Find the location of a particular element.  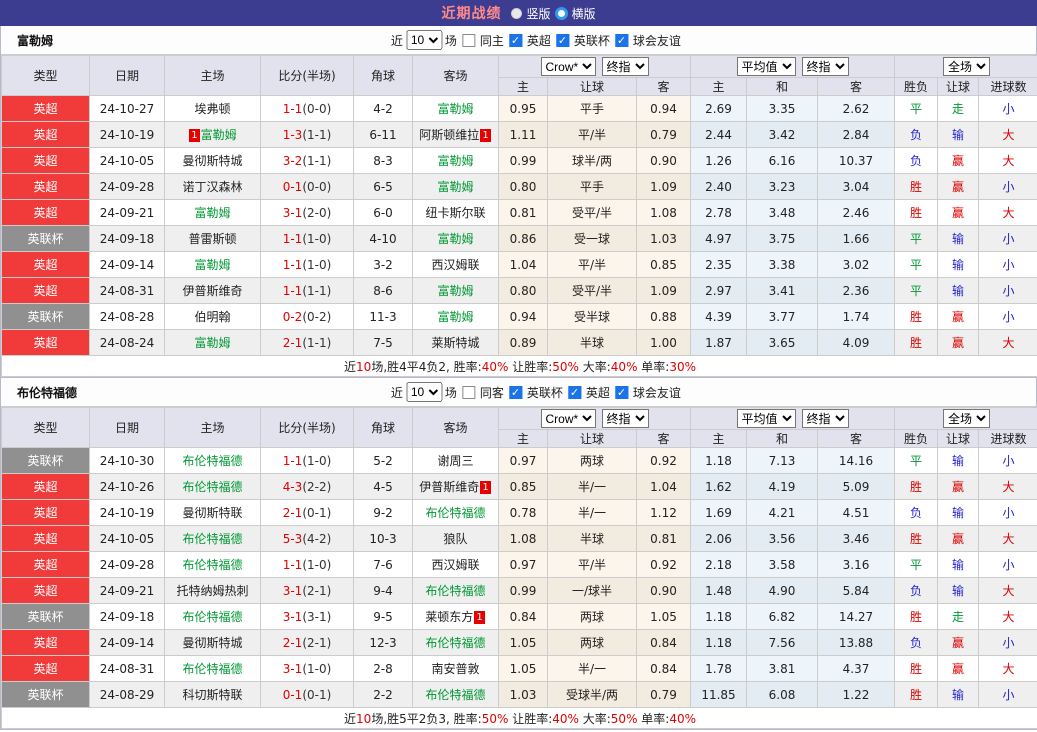

corner-count: 9-2 is located at coordinates (383, 512).